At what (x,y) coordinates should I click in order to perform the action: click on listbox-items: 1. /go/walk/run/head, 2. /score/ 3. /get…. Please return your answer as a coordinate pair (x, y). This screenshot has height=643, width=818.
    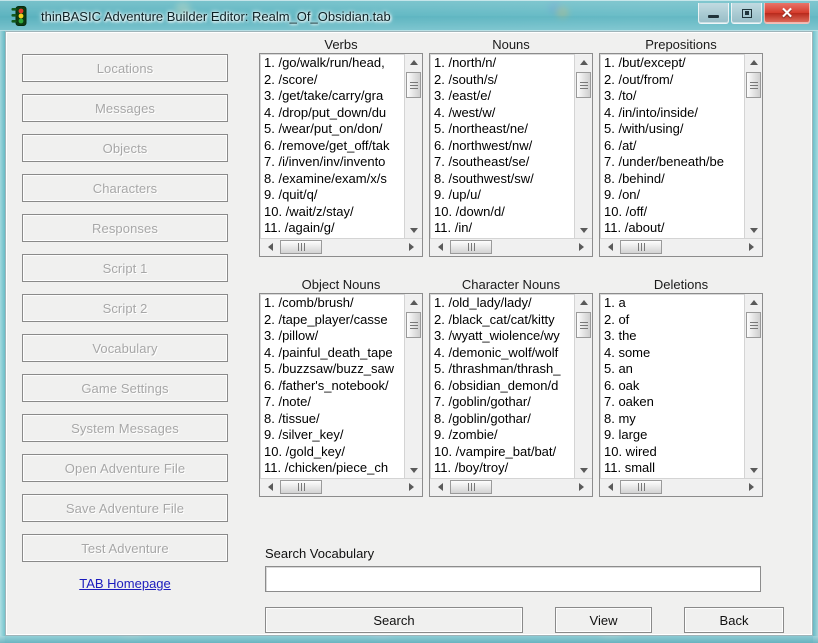
    Looking at the image, I should click on (332, 147).